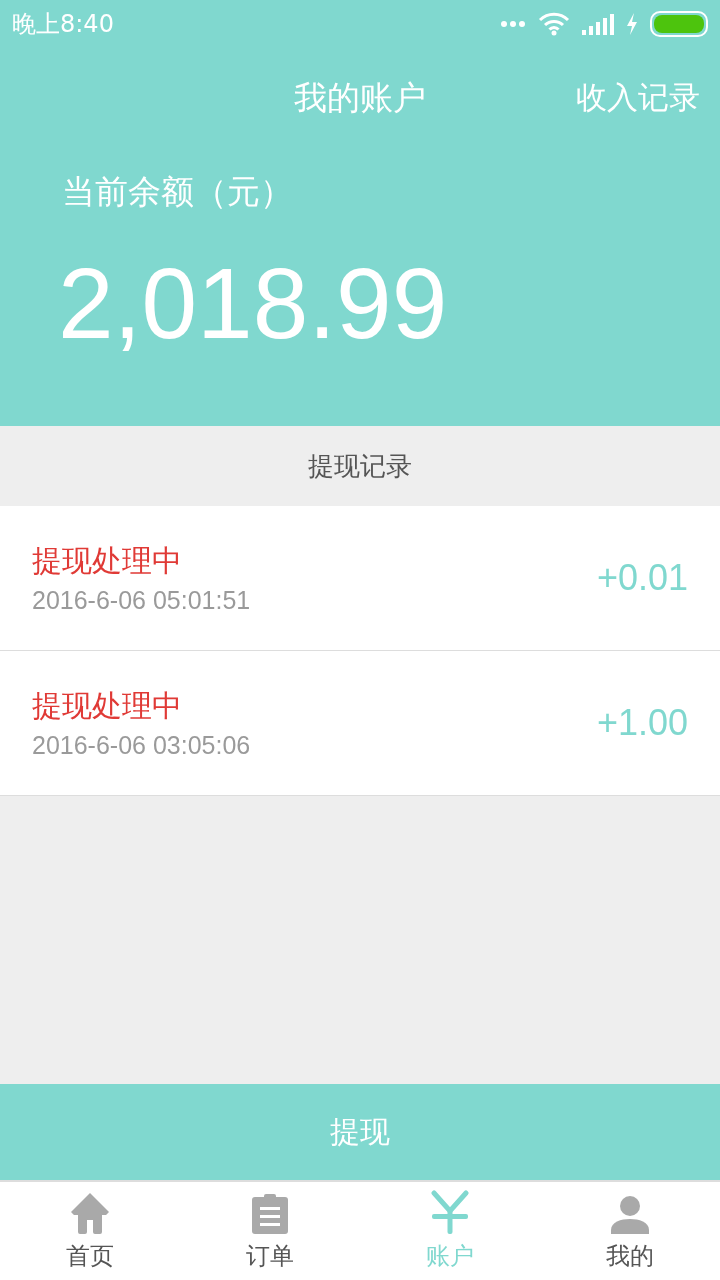  Describe the element at coordinates (554, 24) in the screenshot. I see `wifi-icon` at that location.